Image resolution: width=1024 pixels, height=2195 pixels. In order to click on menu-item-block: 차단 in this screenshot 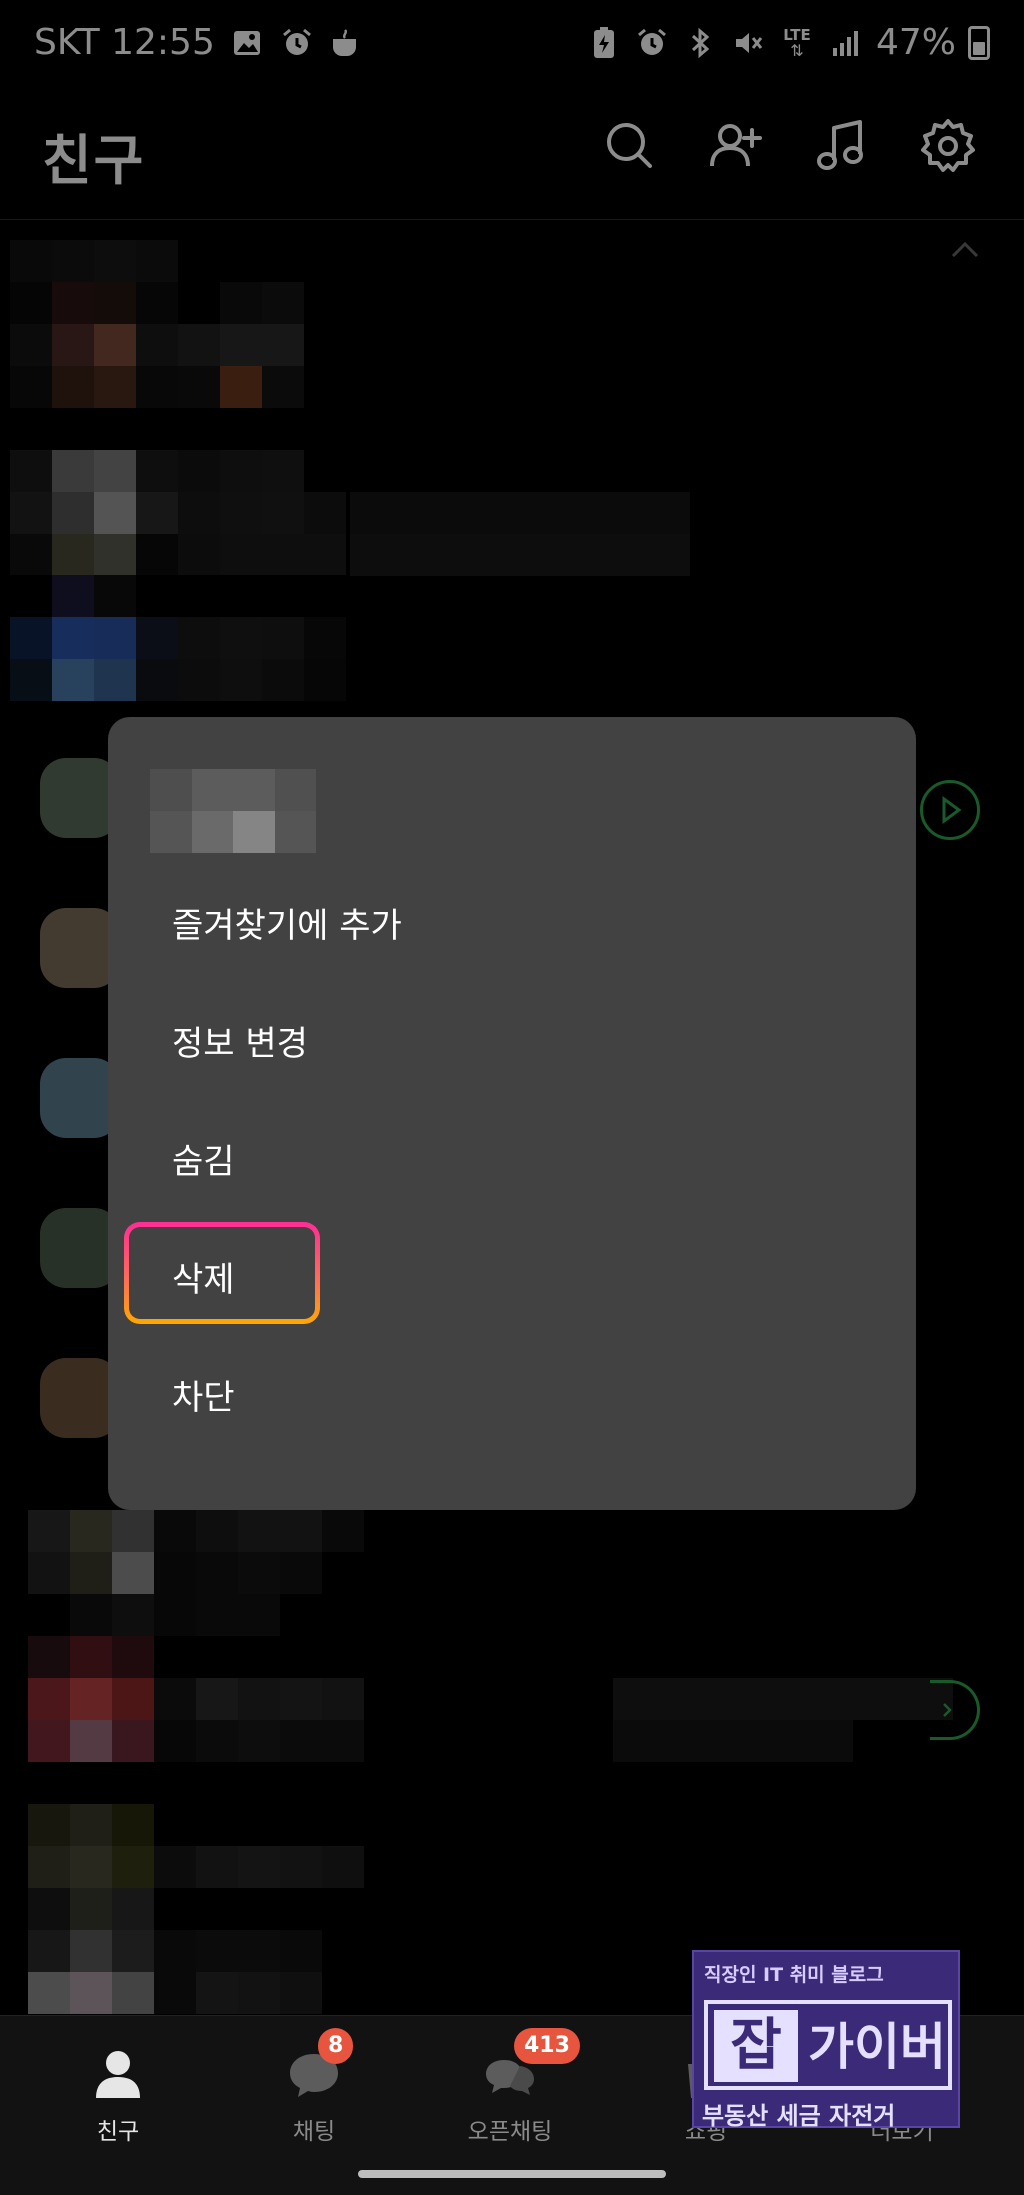, I will do `click(203, 1394)`.